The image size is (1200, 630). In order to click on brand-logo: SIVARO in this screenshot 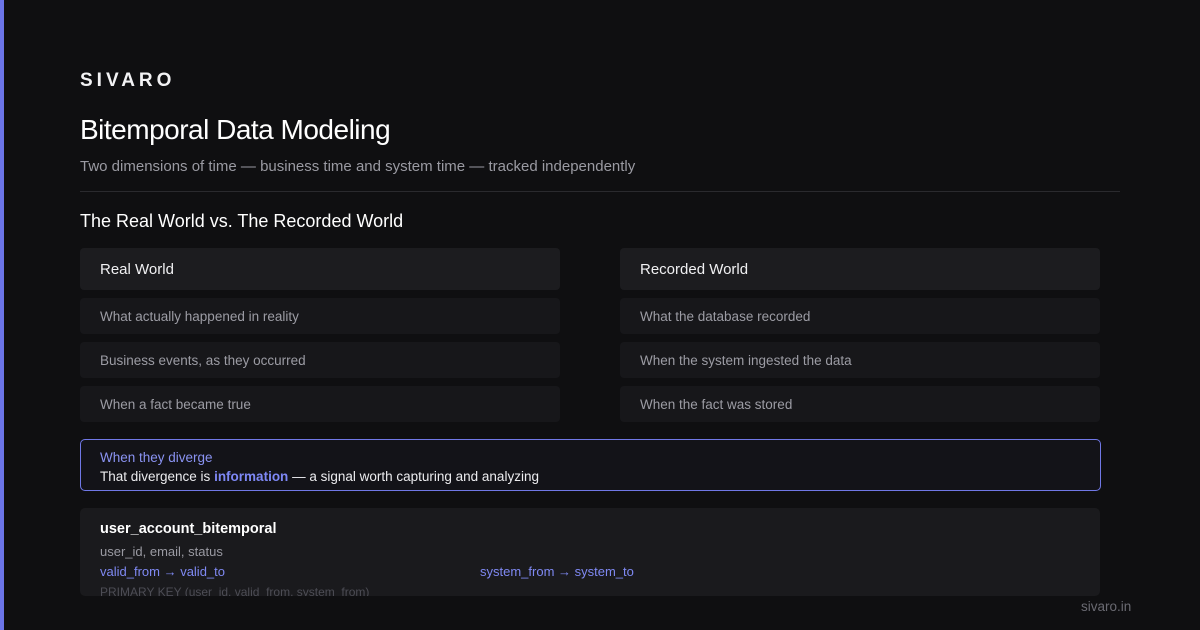, I will do `click(128, 80)`.